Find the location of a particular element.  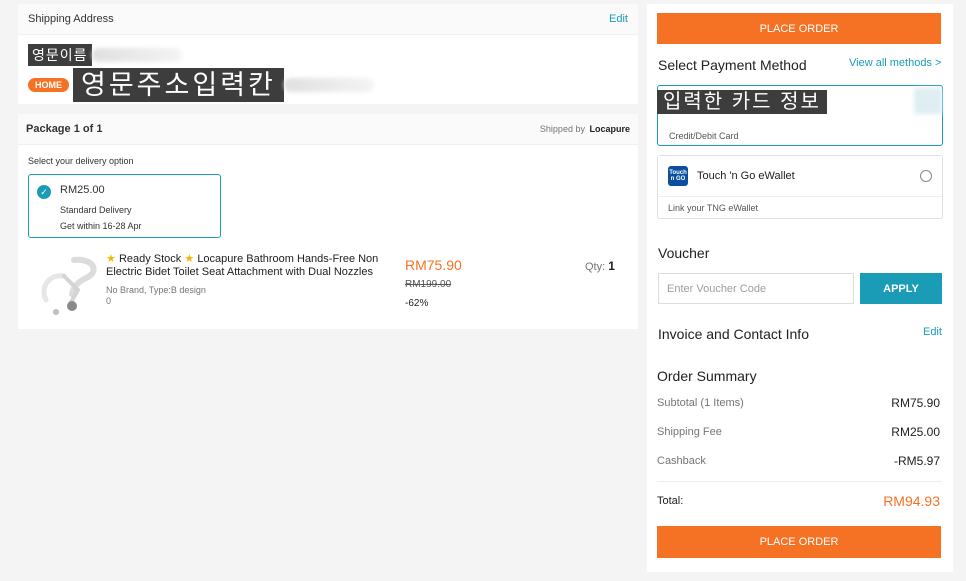

product-qty: Qty: 1 is located at coordinates (600, 266).